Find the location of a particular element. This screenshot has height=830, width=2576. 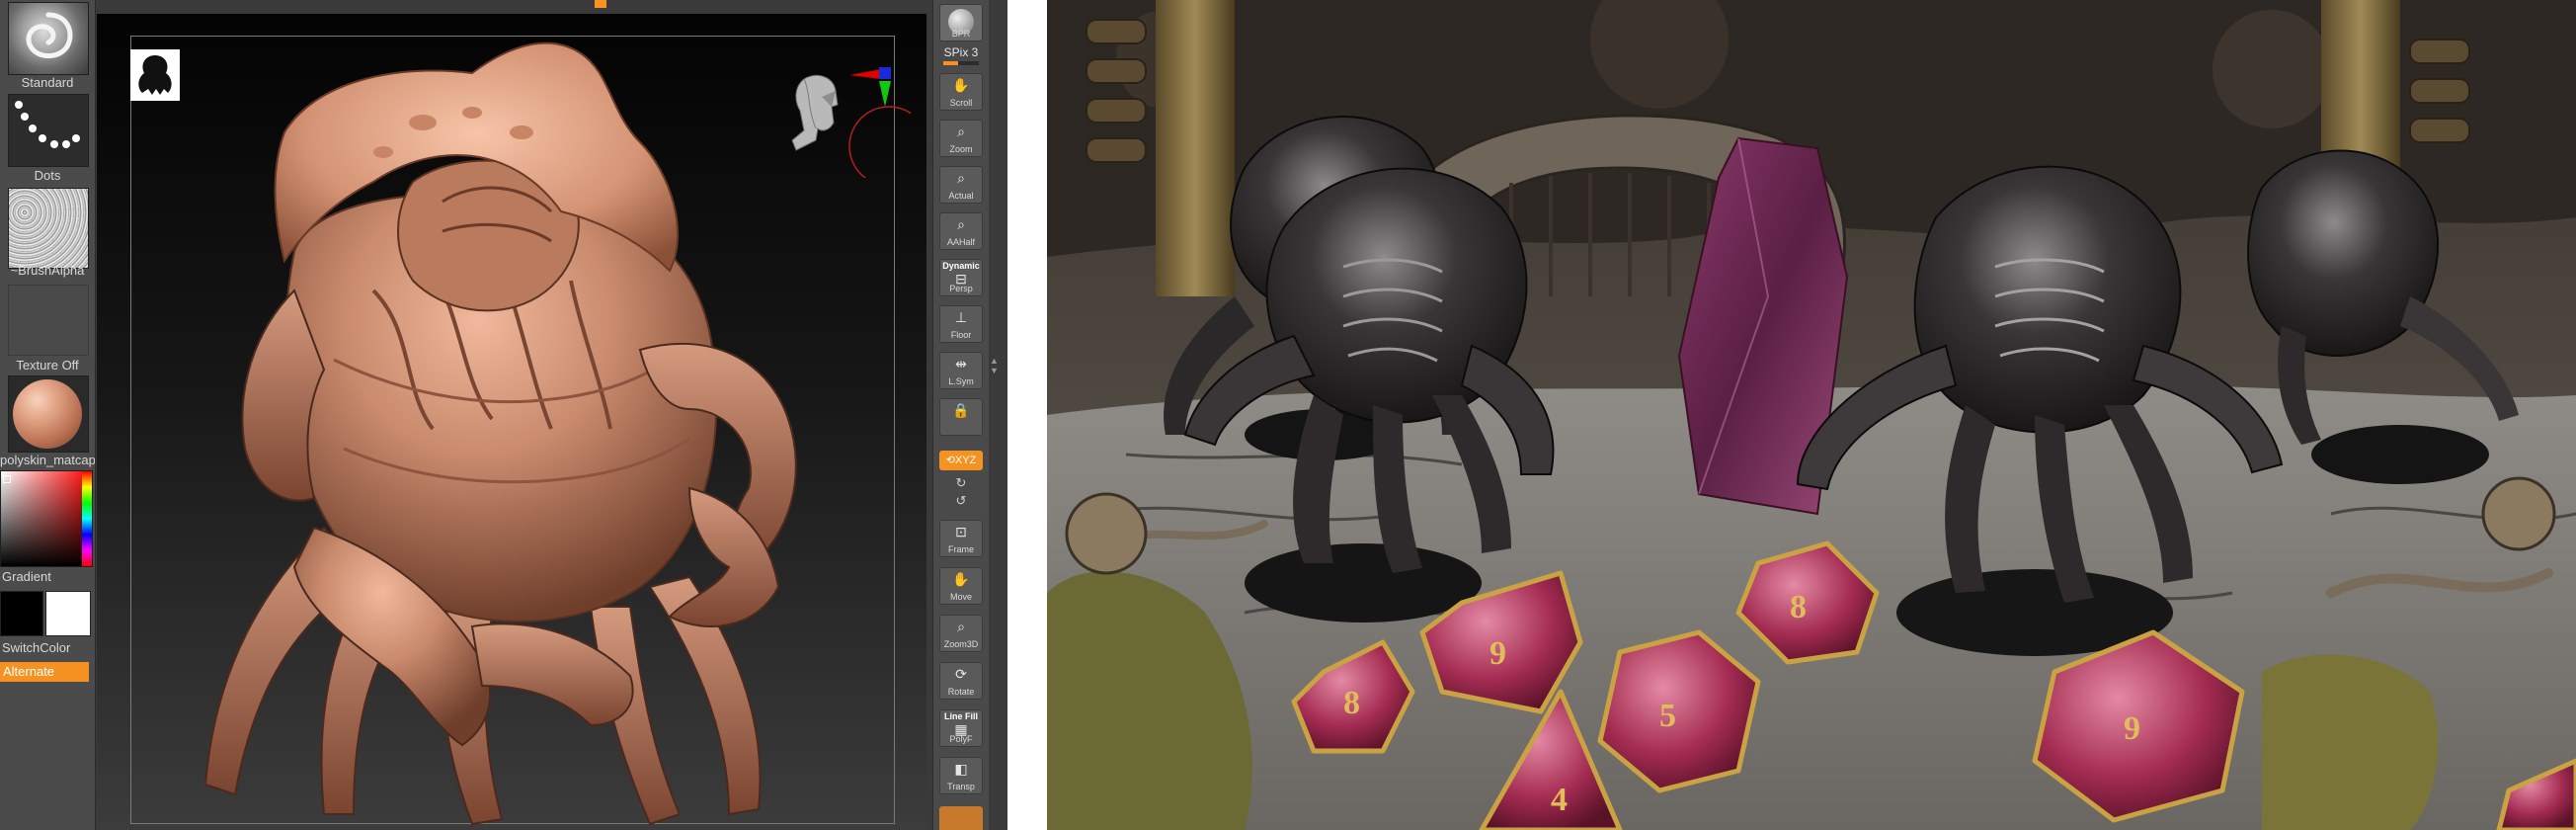

svg-text: 5 is located at coordinates (1667, 716).